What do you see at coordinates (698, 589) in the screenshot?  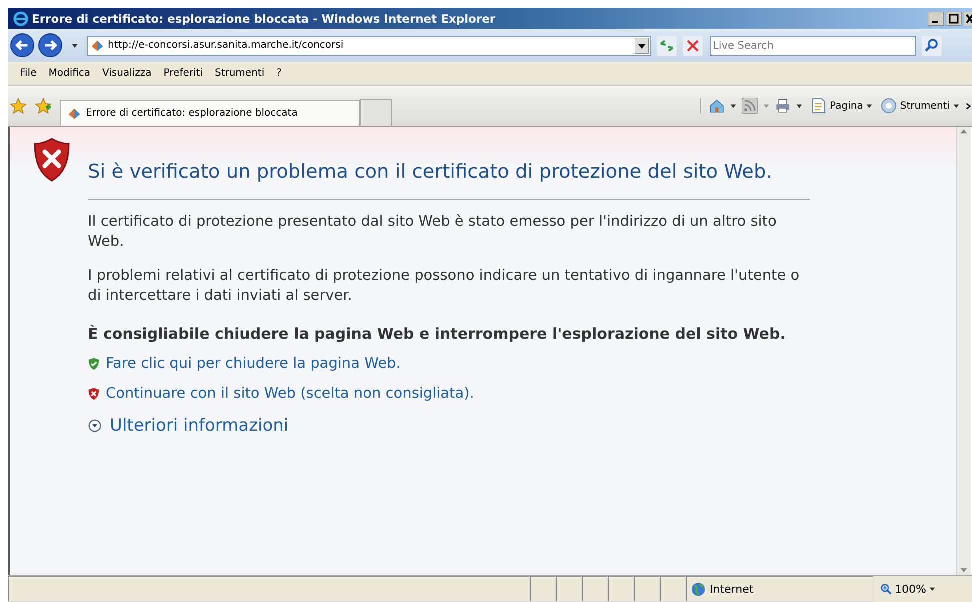 I see `globe-icon` at bounding box center [698, 589].